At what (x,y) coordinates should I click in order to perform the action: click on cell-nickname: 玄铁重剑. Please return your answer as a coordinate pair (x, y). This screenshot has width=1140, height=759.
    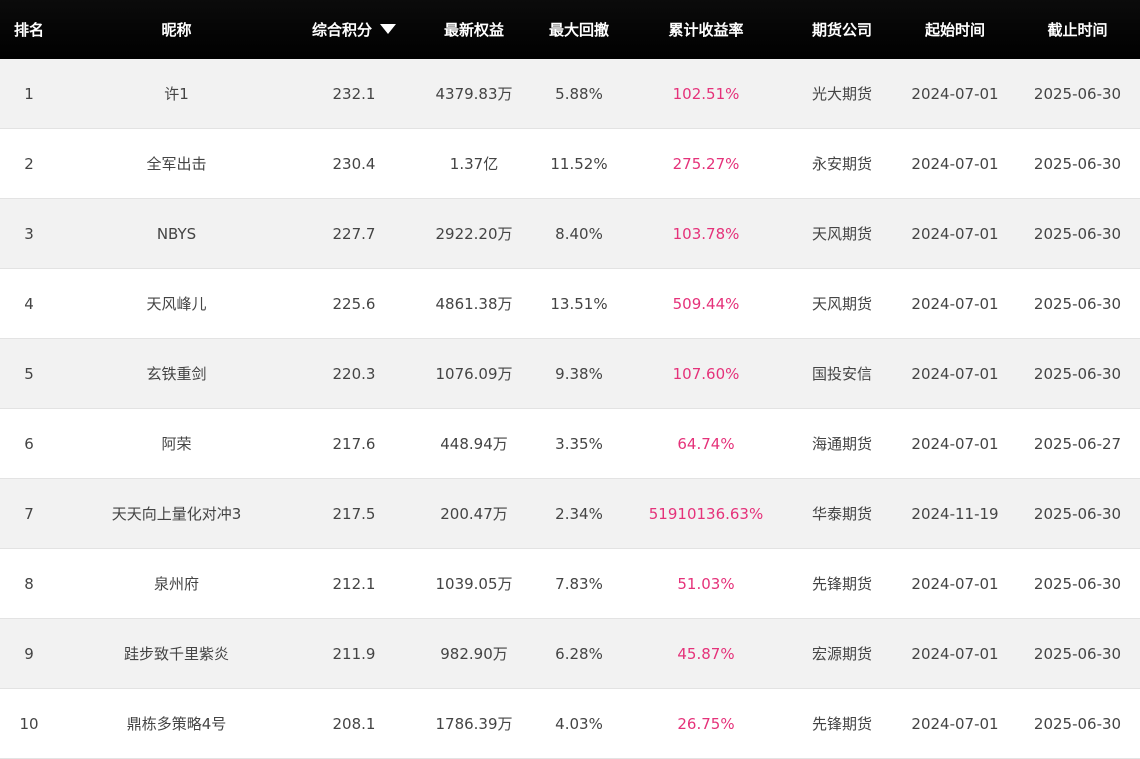
    Looking at the image, I should click on (176, 373).